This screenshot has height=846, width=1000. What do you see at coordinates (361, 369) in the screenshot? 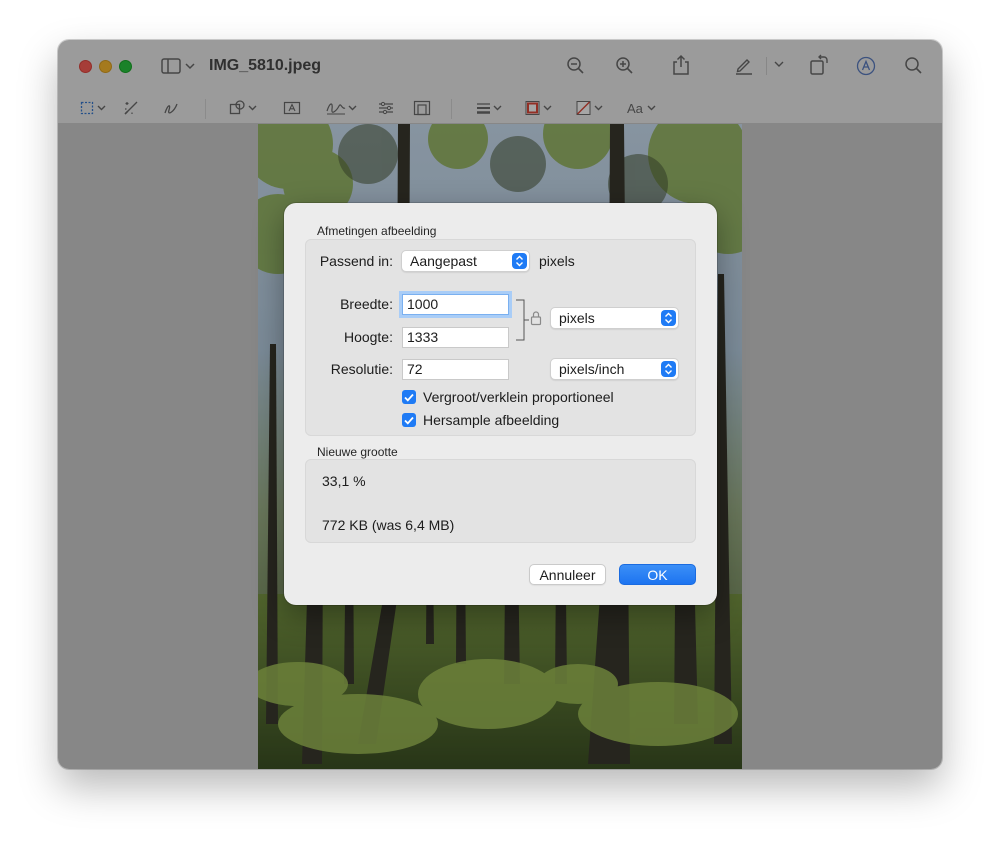
I see `resolution-label: Resolutie:` at bounding box center [361, 369].